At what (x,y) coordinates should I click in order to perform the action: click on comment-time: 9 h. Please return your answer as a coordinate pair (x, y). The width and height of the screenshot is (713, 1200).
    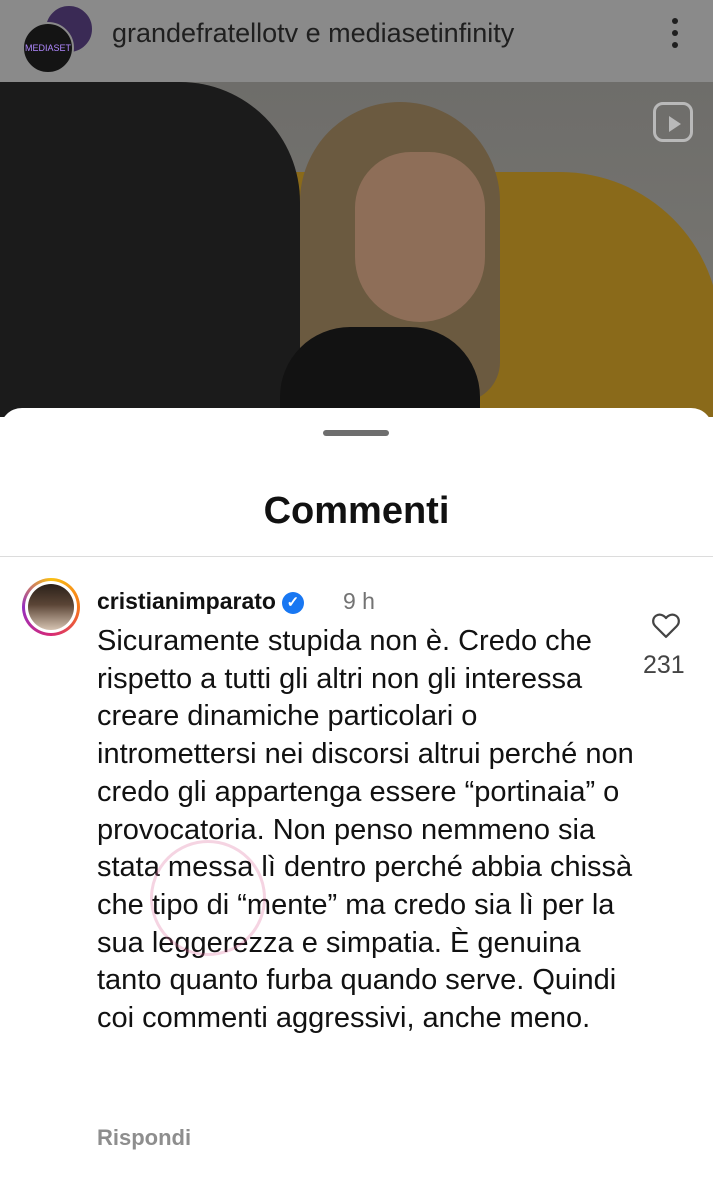
    Looking at the image, I should click on (359, 601).